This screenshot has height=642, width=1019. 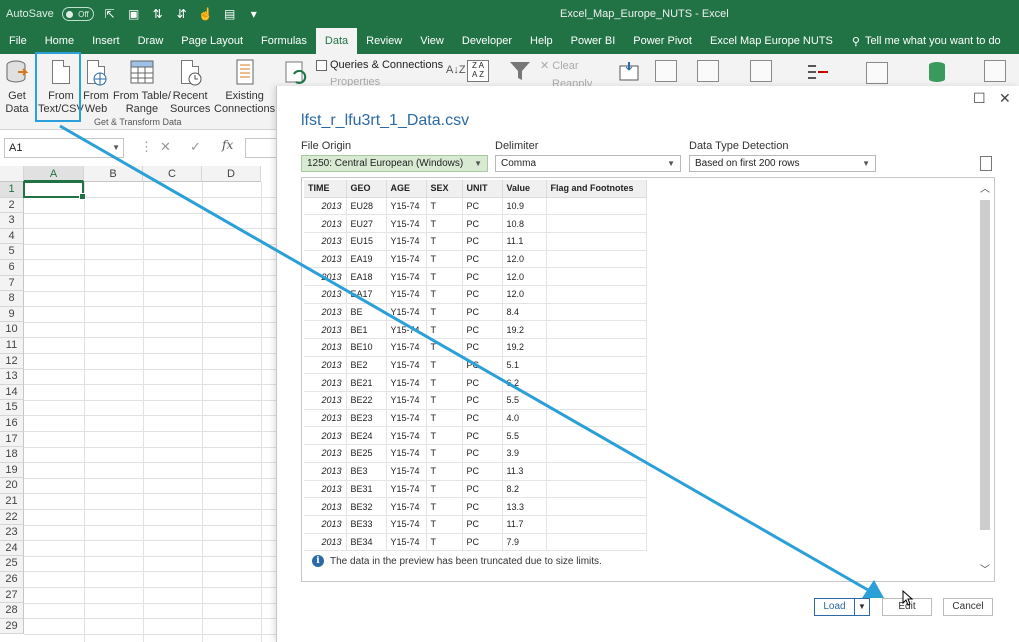 I want to click on row-header-26: 26, so click(x=12, y=580).